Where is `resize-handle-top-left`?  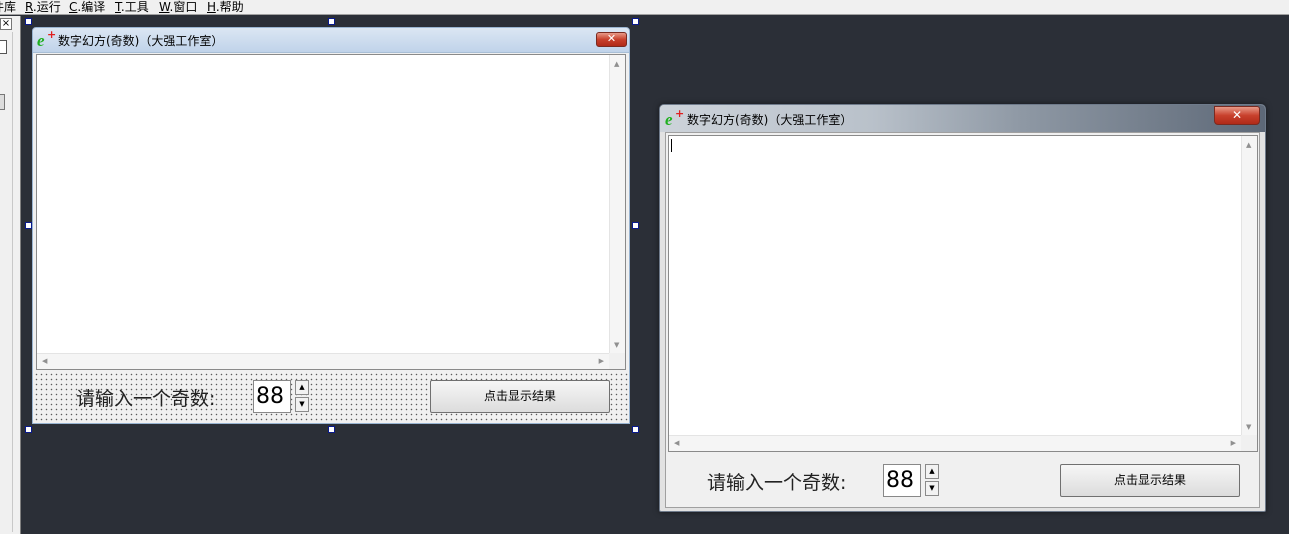
resize-handle-top-left is located at coordinates (28, 21).